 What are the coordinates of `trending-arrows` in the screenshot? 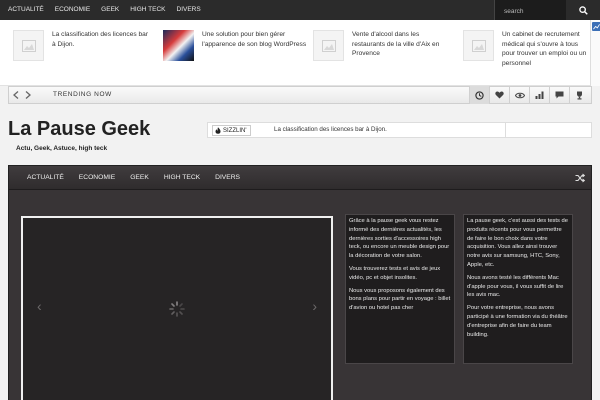 It's located at (22, 95).